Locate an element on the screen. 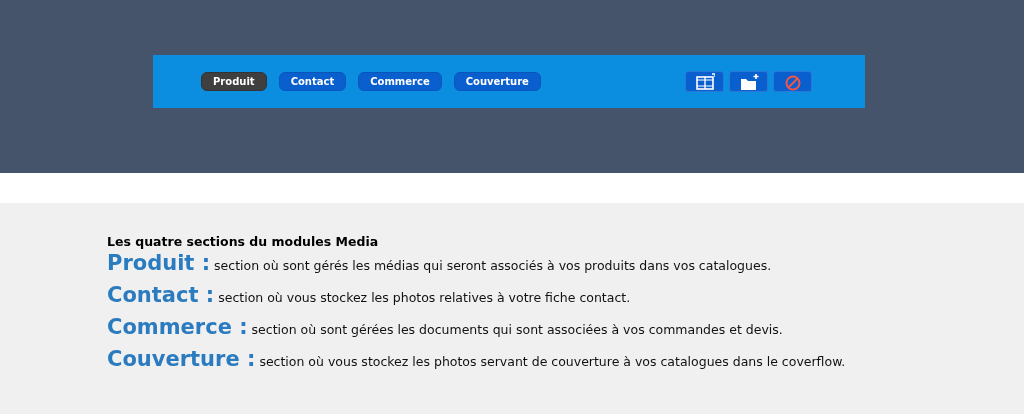 The height and width of the screenshot is (414, 1024). section-tab: Commerce is located at coordinates (400, 81).